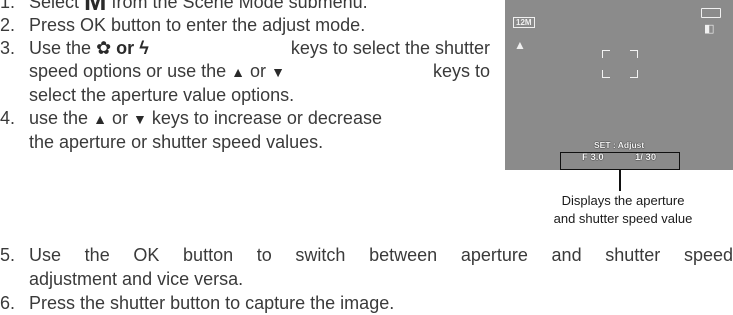 Image resolution: width=733 pixels, height=315 pixels. Describe the element at coordinates (8, 255) in the screenshot. I see `step-number: 5.` at that location.